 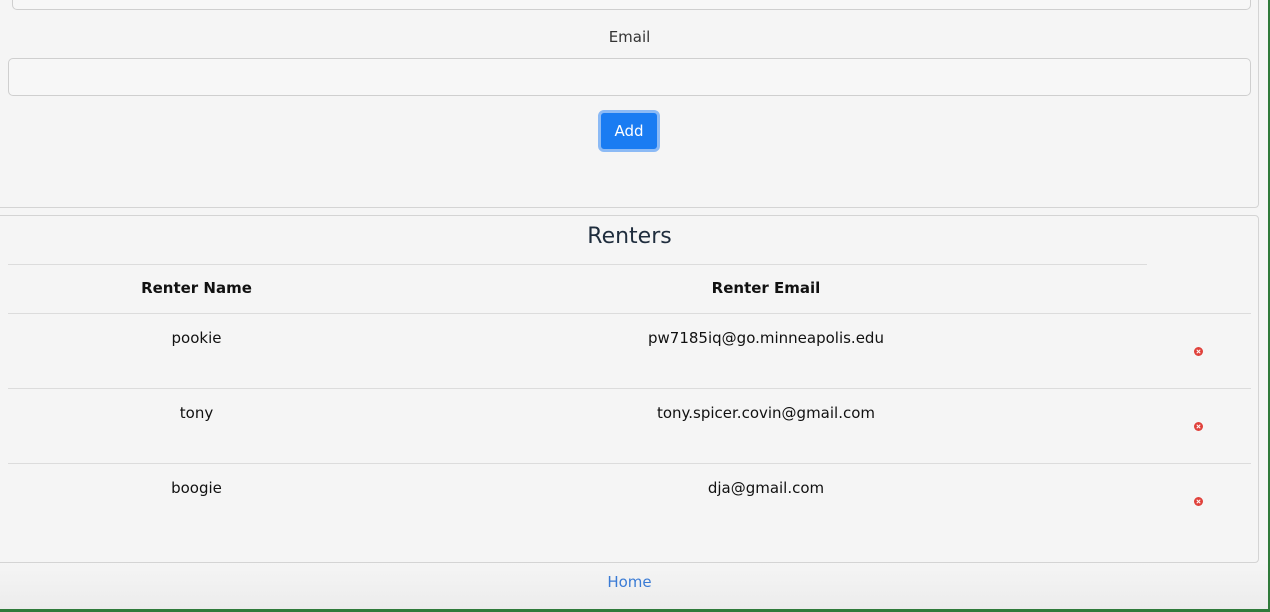 What do you see at coordinates (196, 488) in the screenshot?
I see `renter-name: boogie` at bounding box center [196, 488].